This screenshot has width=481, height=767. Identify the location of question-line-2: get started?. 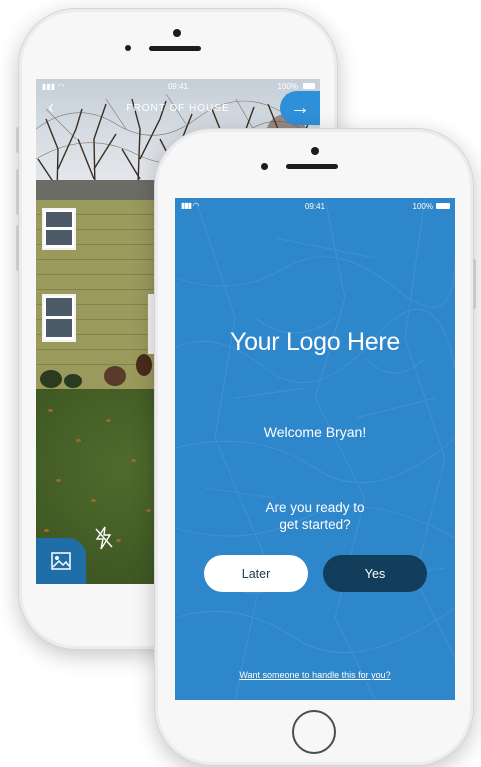
(315, 524).